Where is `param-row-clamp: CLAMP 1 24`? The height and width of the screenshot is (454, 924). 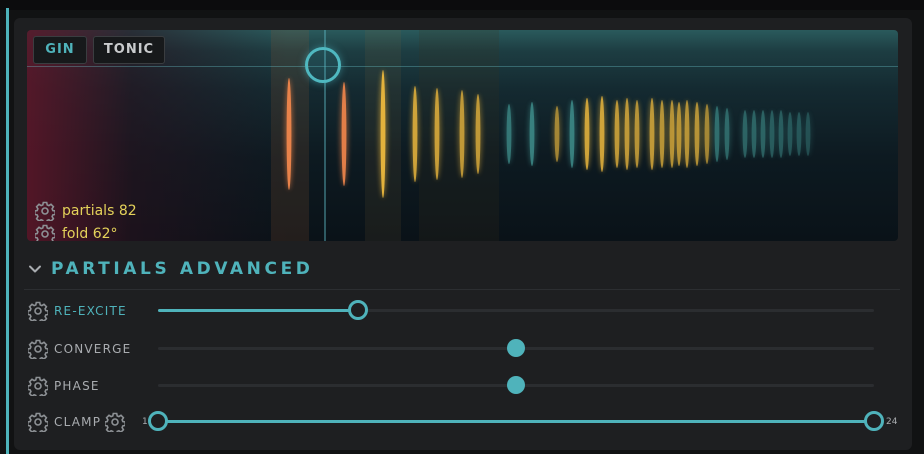 param-row-clamp: CLAMP 1 24 is located at coordinates (468, 422).